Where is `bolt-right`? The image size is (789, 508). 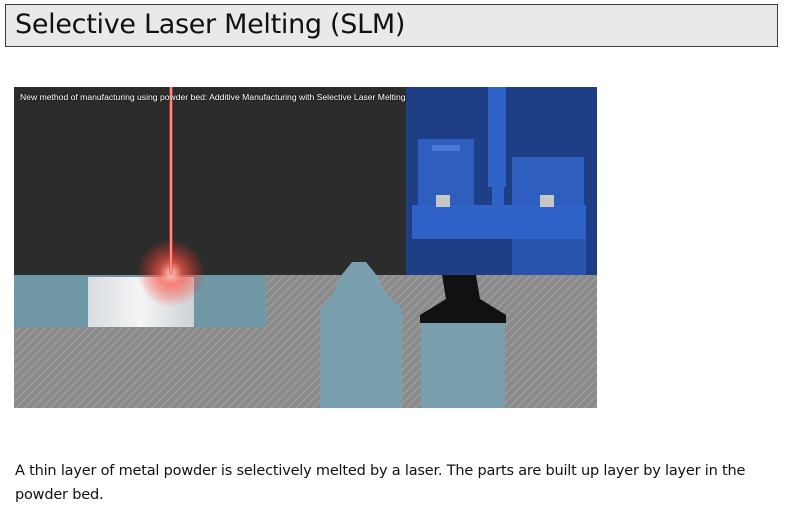 bolt-right is located at coordinates (547, 201).